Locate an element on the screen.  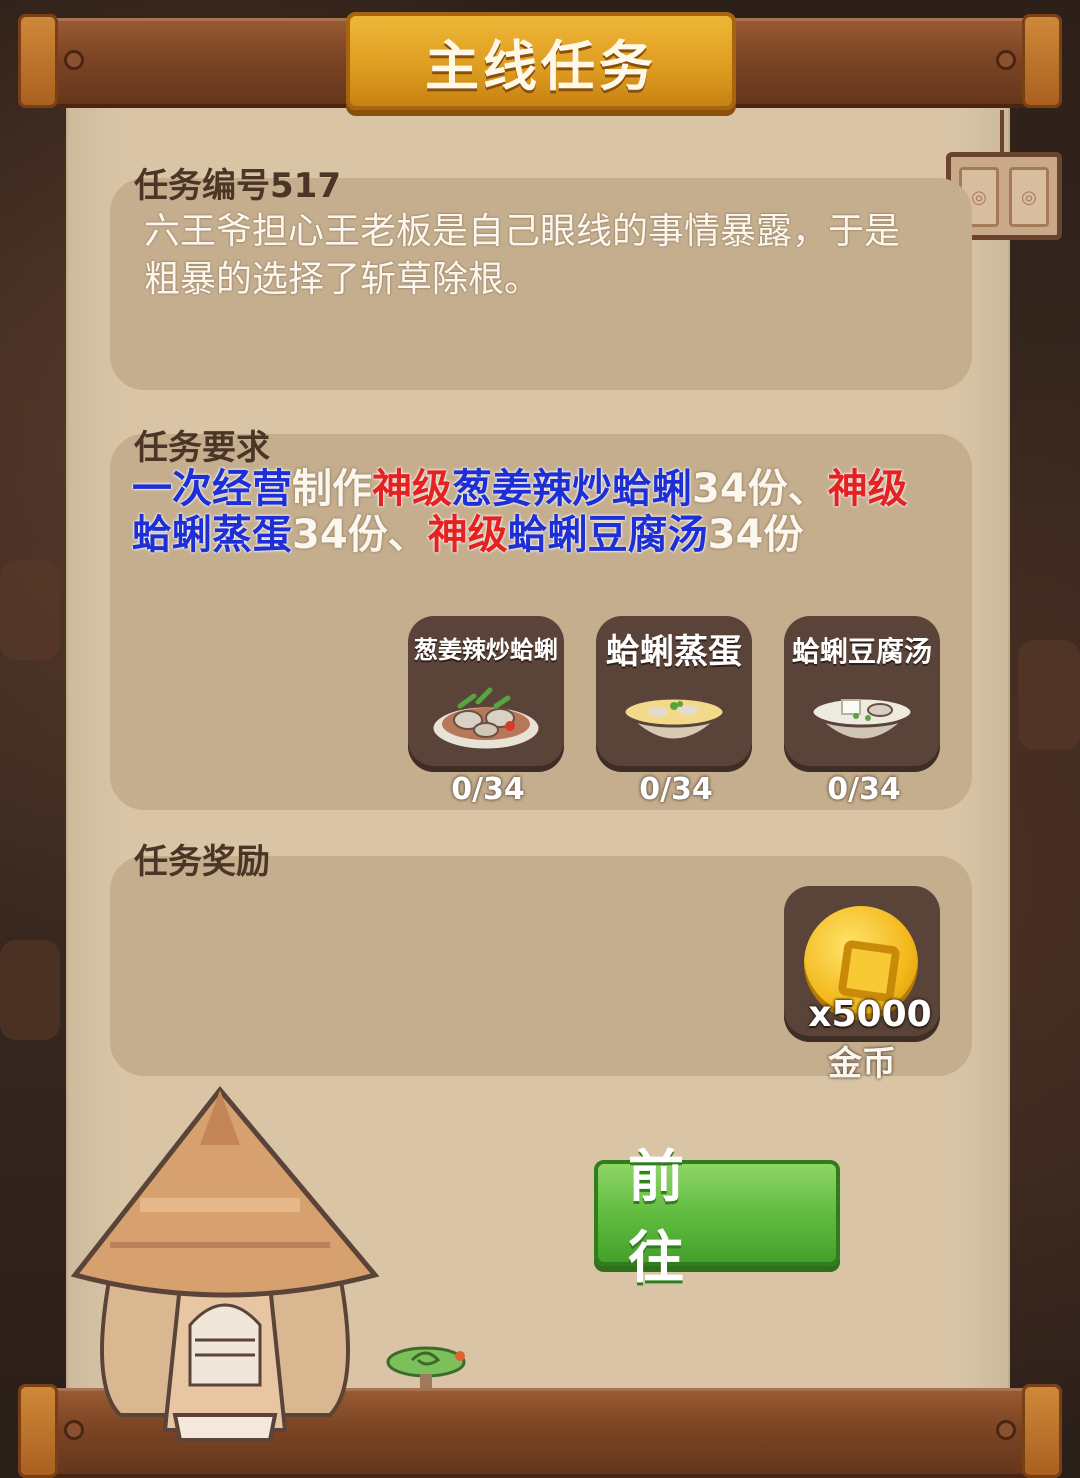
requirement-item-steamed-egg-clams: 蛤蜊蒸蛋 is located at coordinates (674, 694).